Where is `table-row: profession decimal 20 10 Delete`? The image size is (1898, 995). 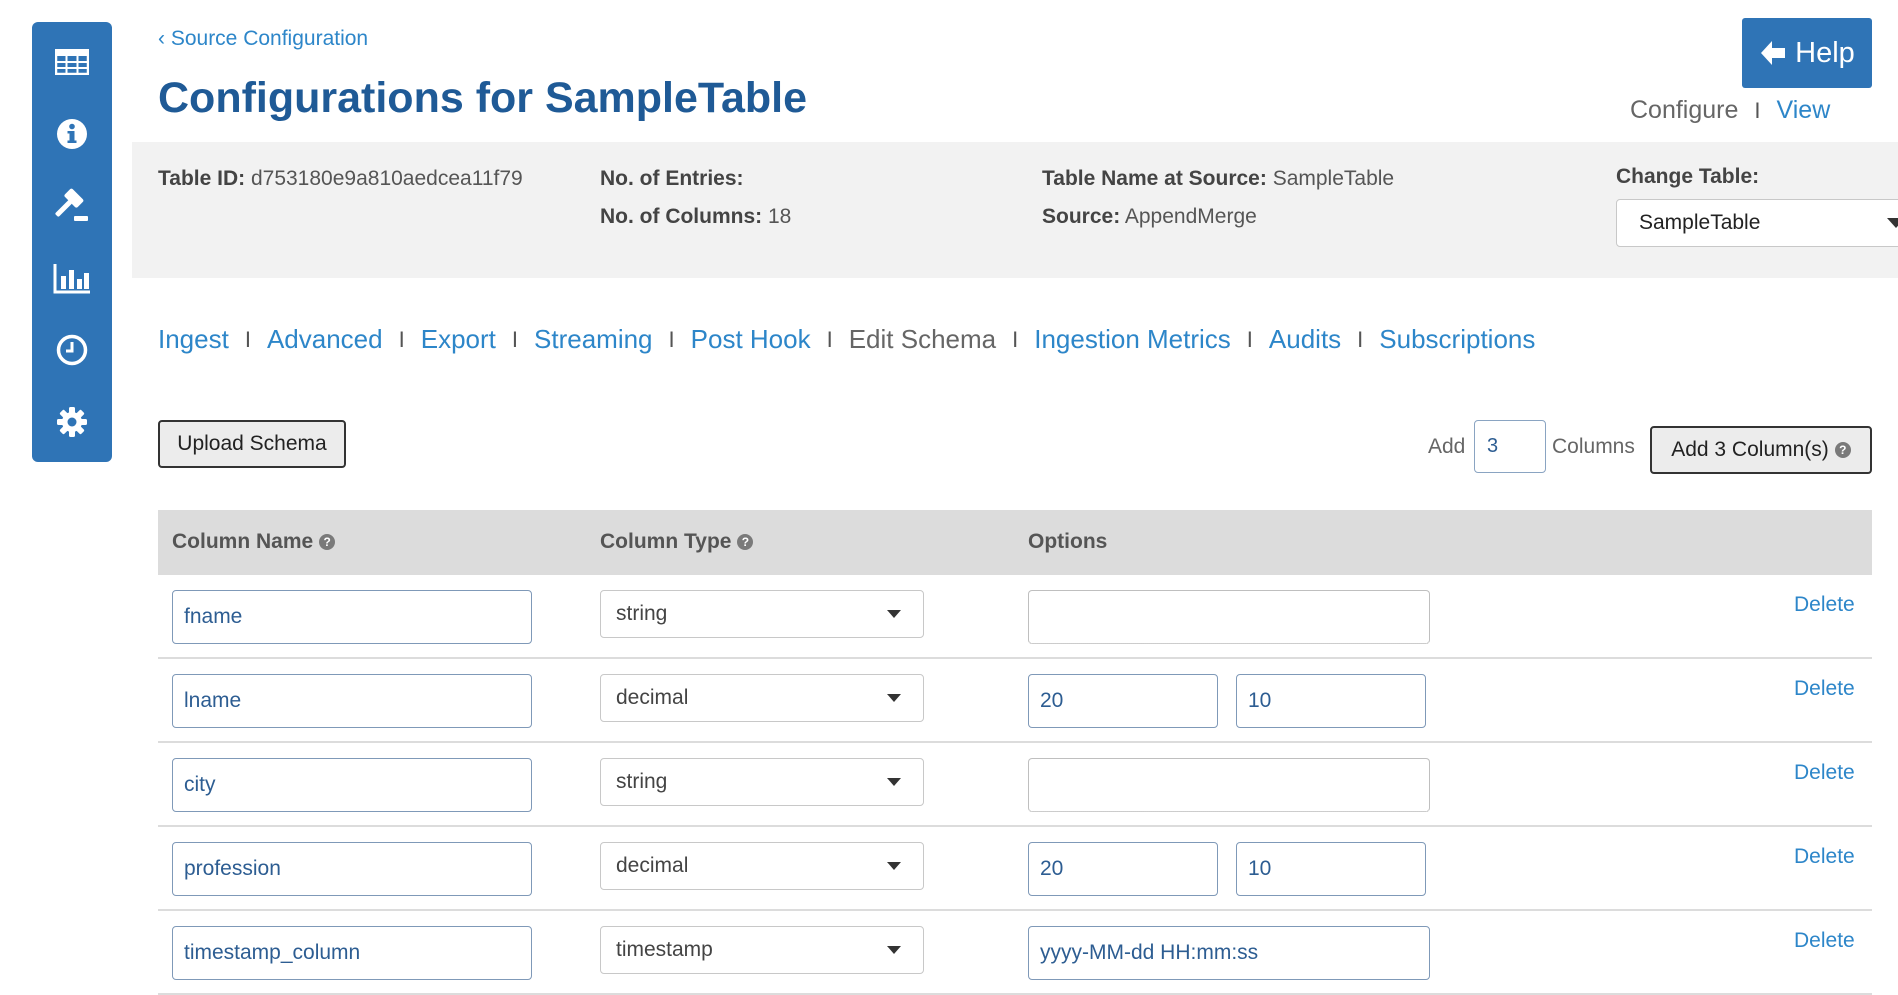
table-row: profession decimal 20 10 Delete is located at coordinates (1015, 869).